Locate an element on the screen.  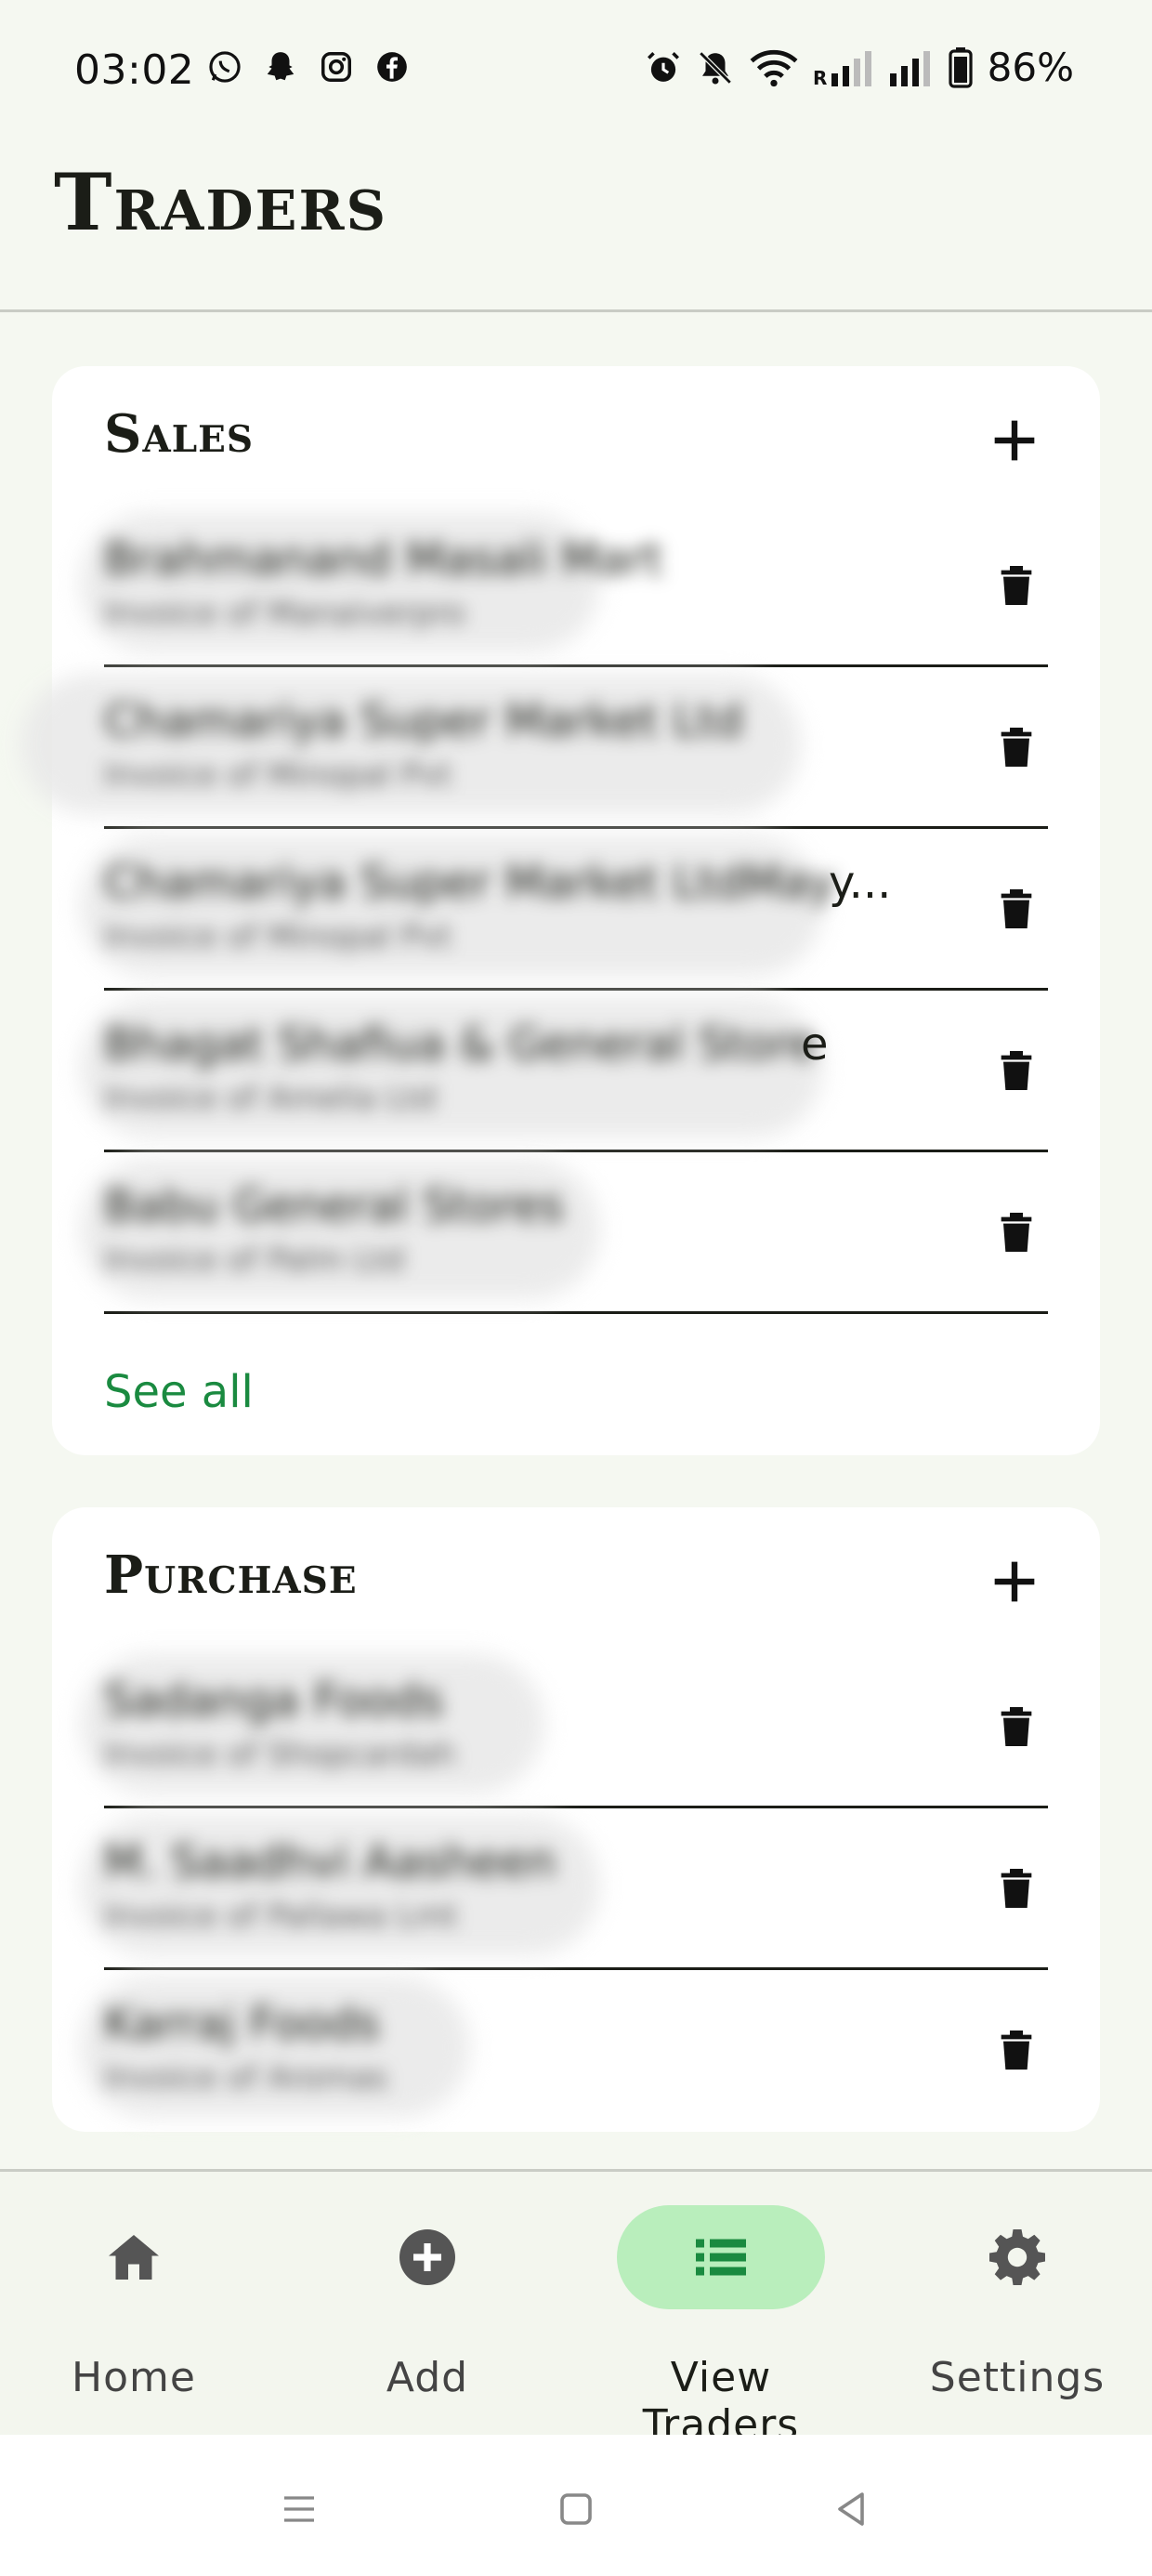
menu-icon is located at coordinates (299, 2509).